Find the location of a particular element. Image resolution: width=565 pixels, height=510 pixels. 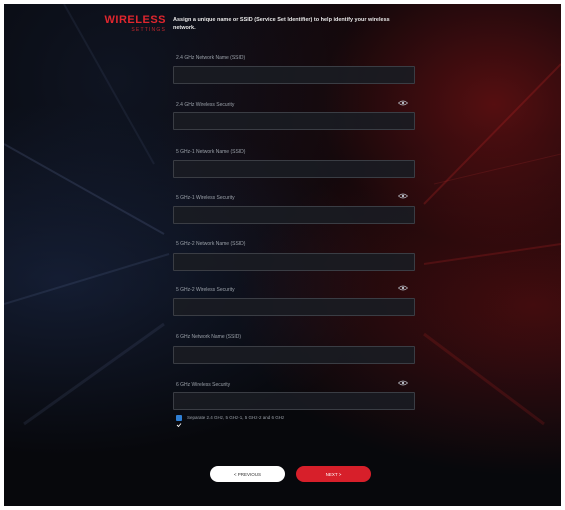

logo-subtitle: SETTINGS is located at coordinates (148, 30).